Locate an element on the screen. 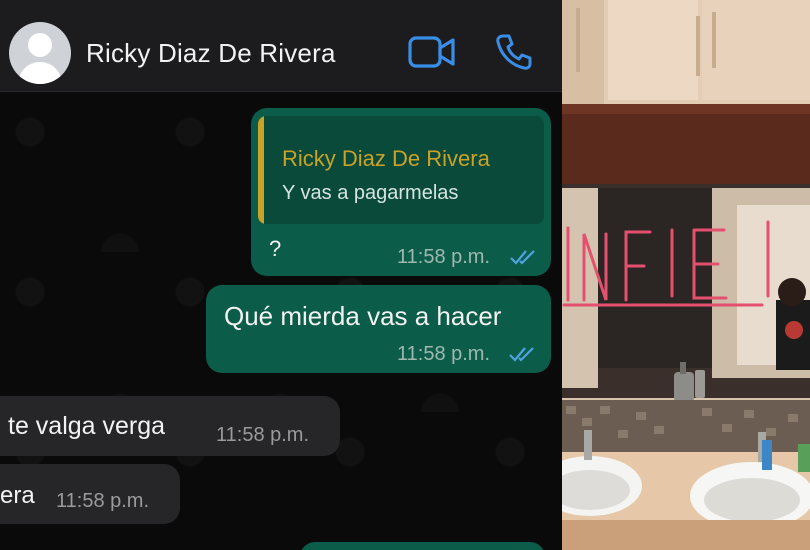 The height and width of the screenshot is (550, 810). avatar-body-shape is located at coordinates (40, 73).